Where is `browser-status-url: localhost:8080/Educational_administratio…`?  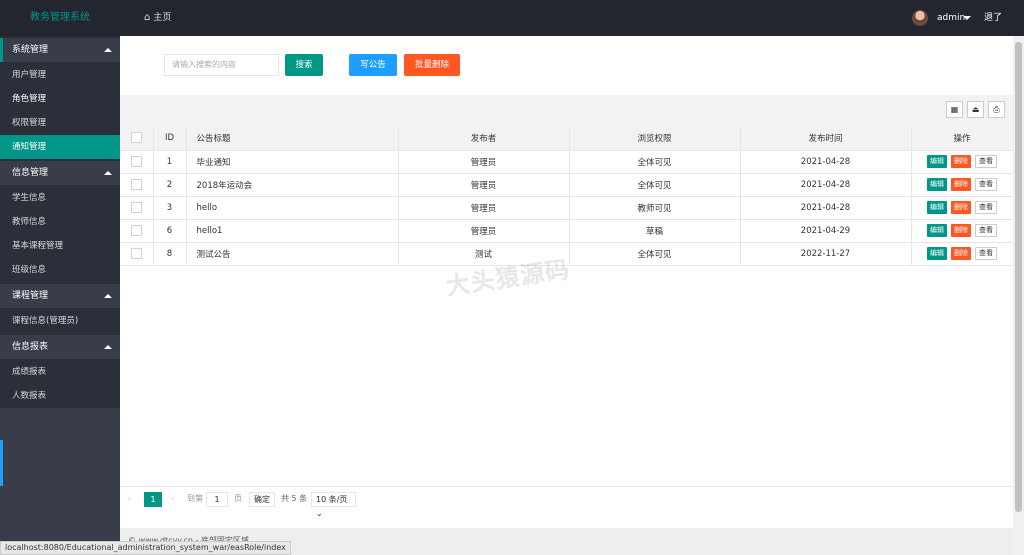 browser-status-url: localhost:8080/Educational_administratio… is located at coordinates (145, 548).